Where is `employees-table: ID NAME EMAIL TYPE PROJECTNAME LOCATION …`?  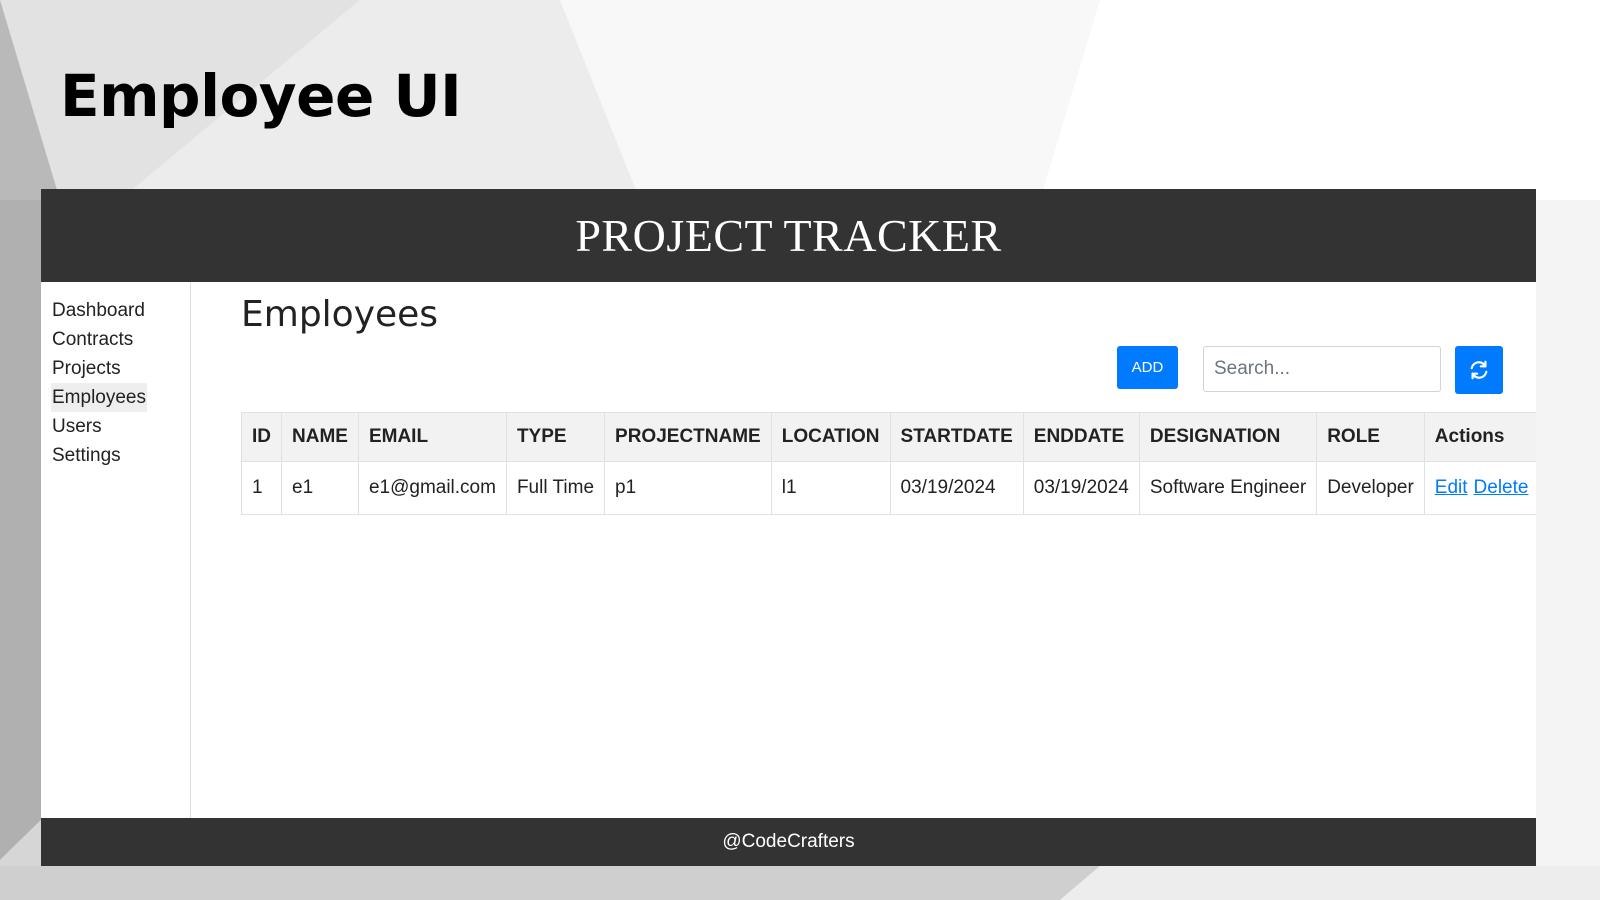 employees-table: ID NAME EMAIL TYPE PROJECTNAME LOCATION … is located at coordinates (888, 463).